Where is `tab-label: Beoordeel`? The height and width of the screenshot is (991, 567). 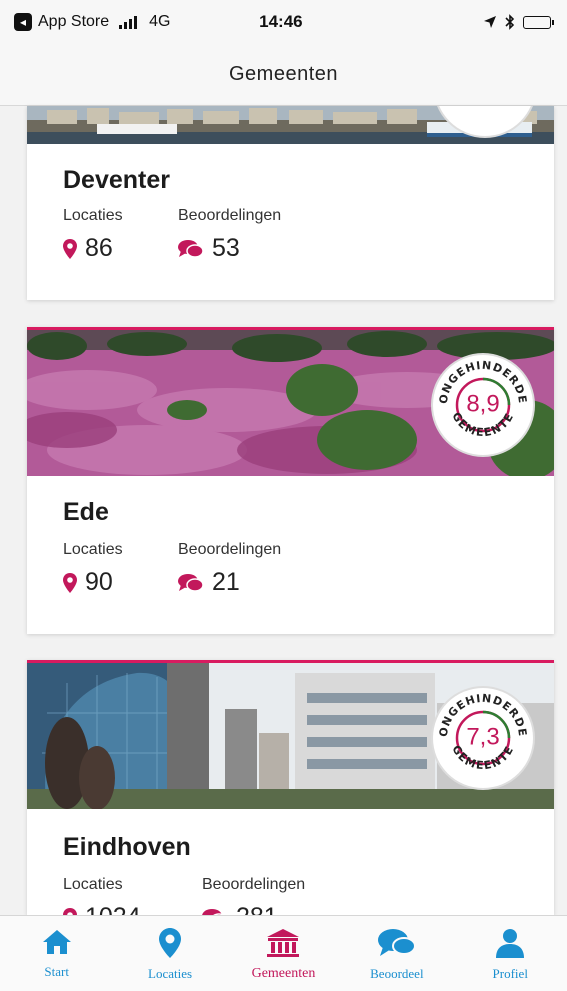 tab-label: Beoordeel is located at coordinates (397, 973).